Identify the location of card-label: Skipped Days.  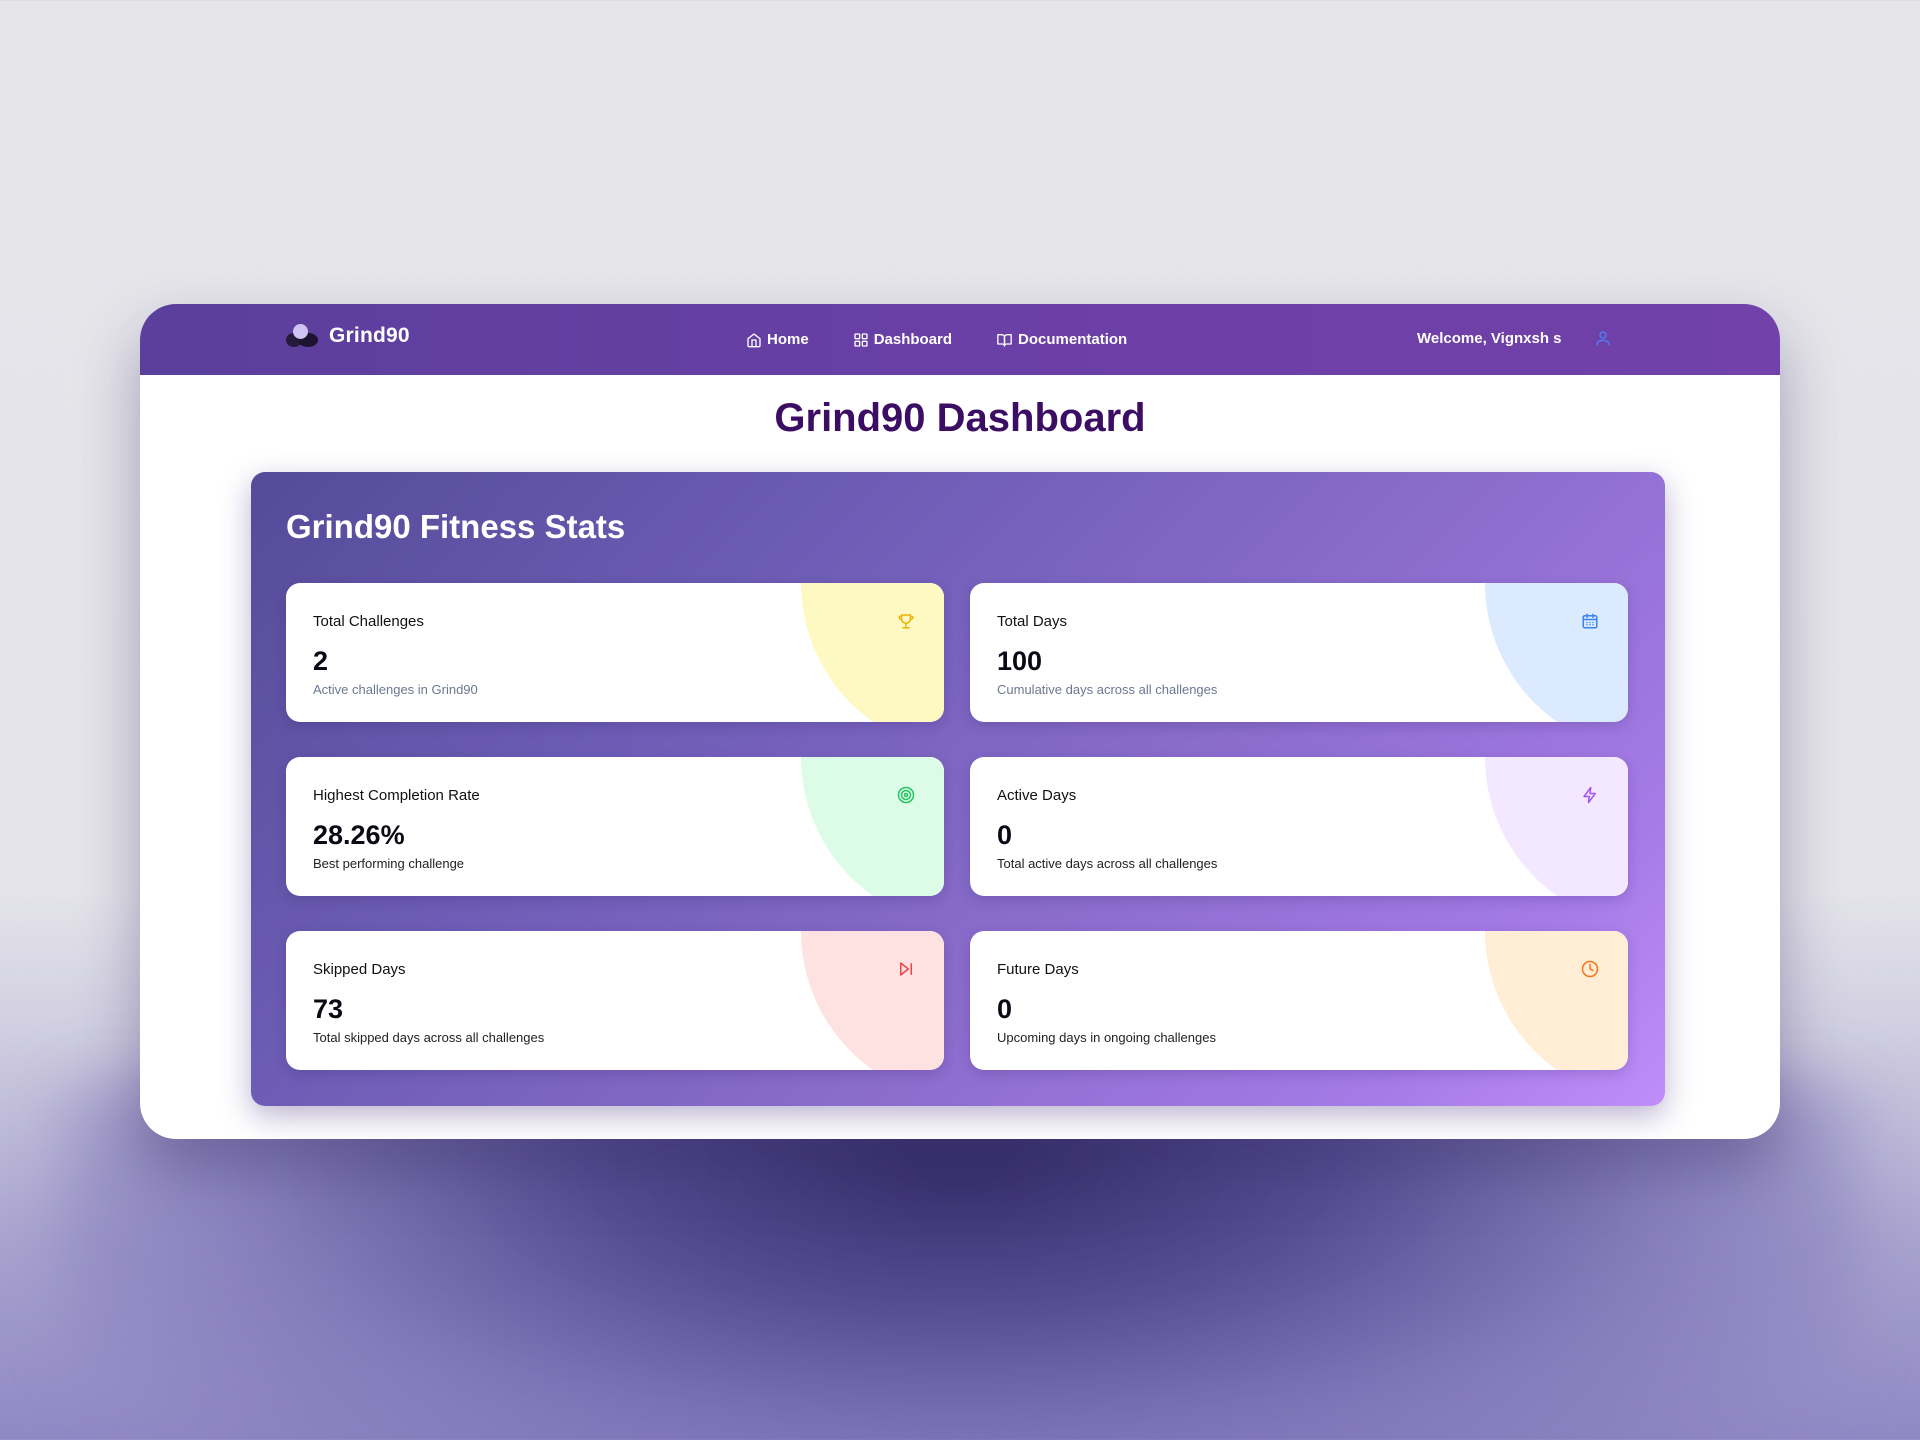
(359, 969).